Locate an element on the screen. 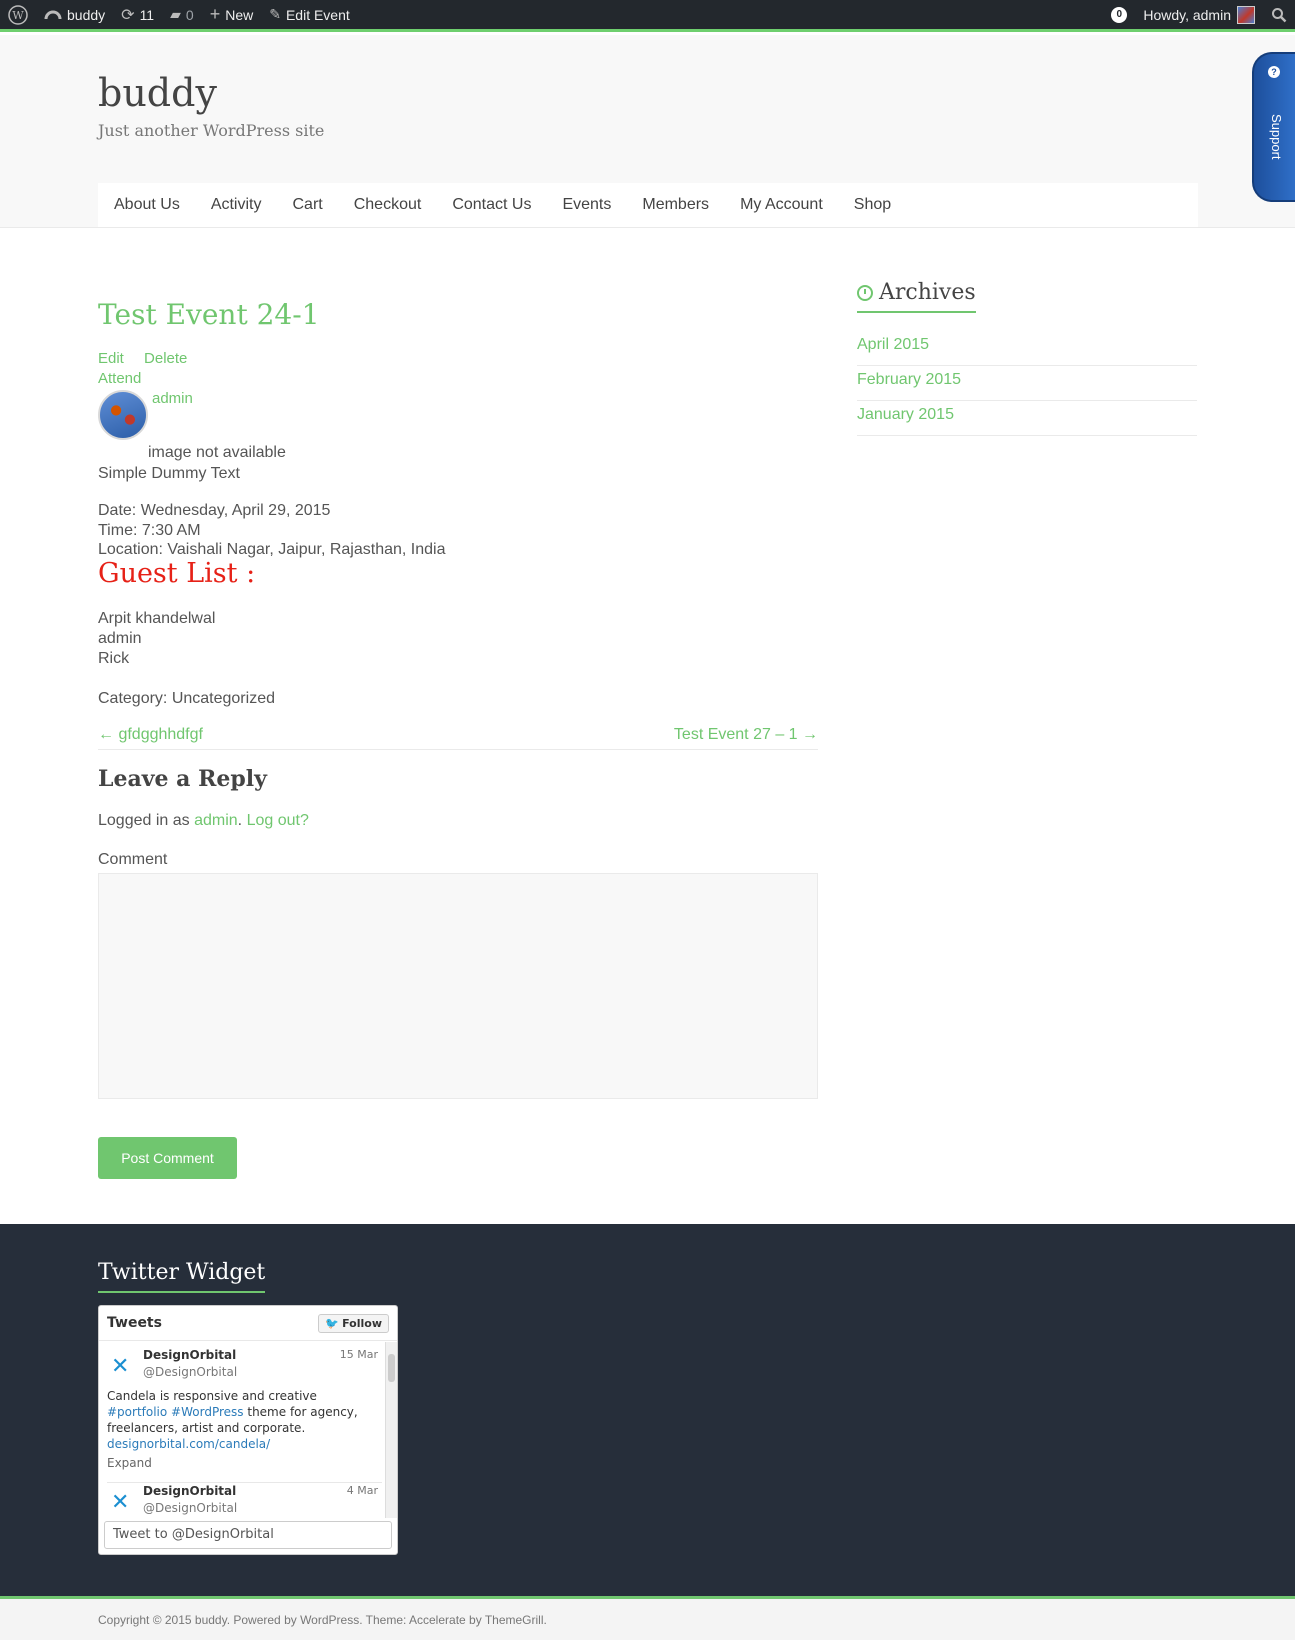 This screenshot has width=1295, height=1640. search-icon is located at coordinates (1279, 14).